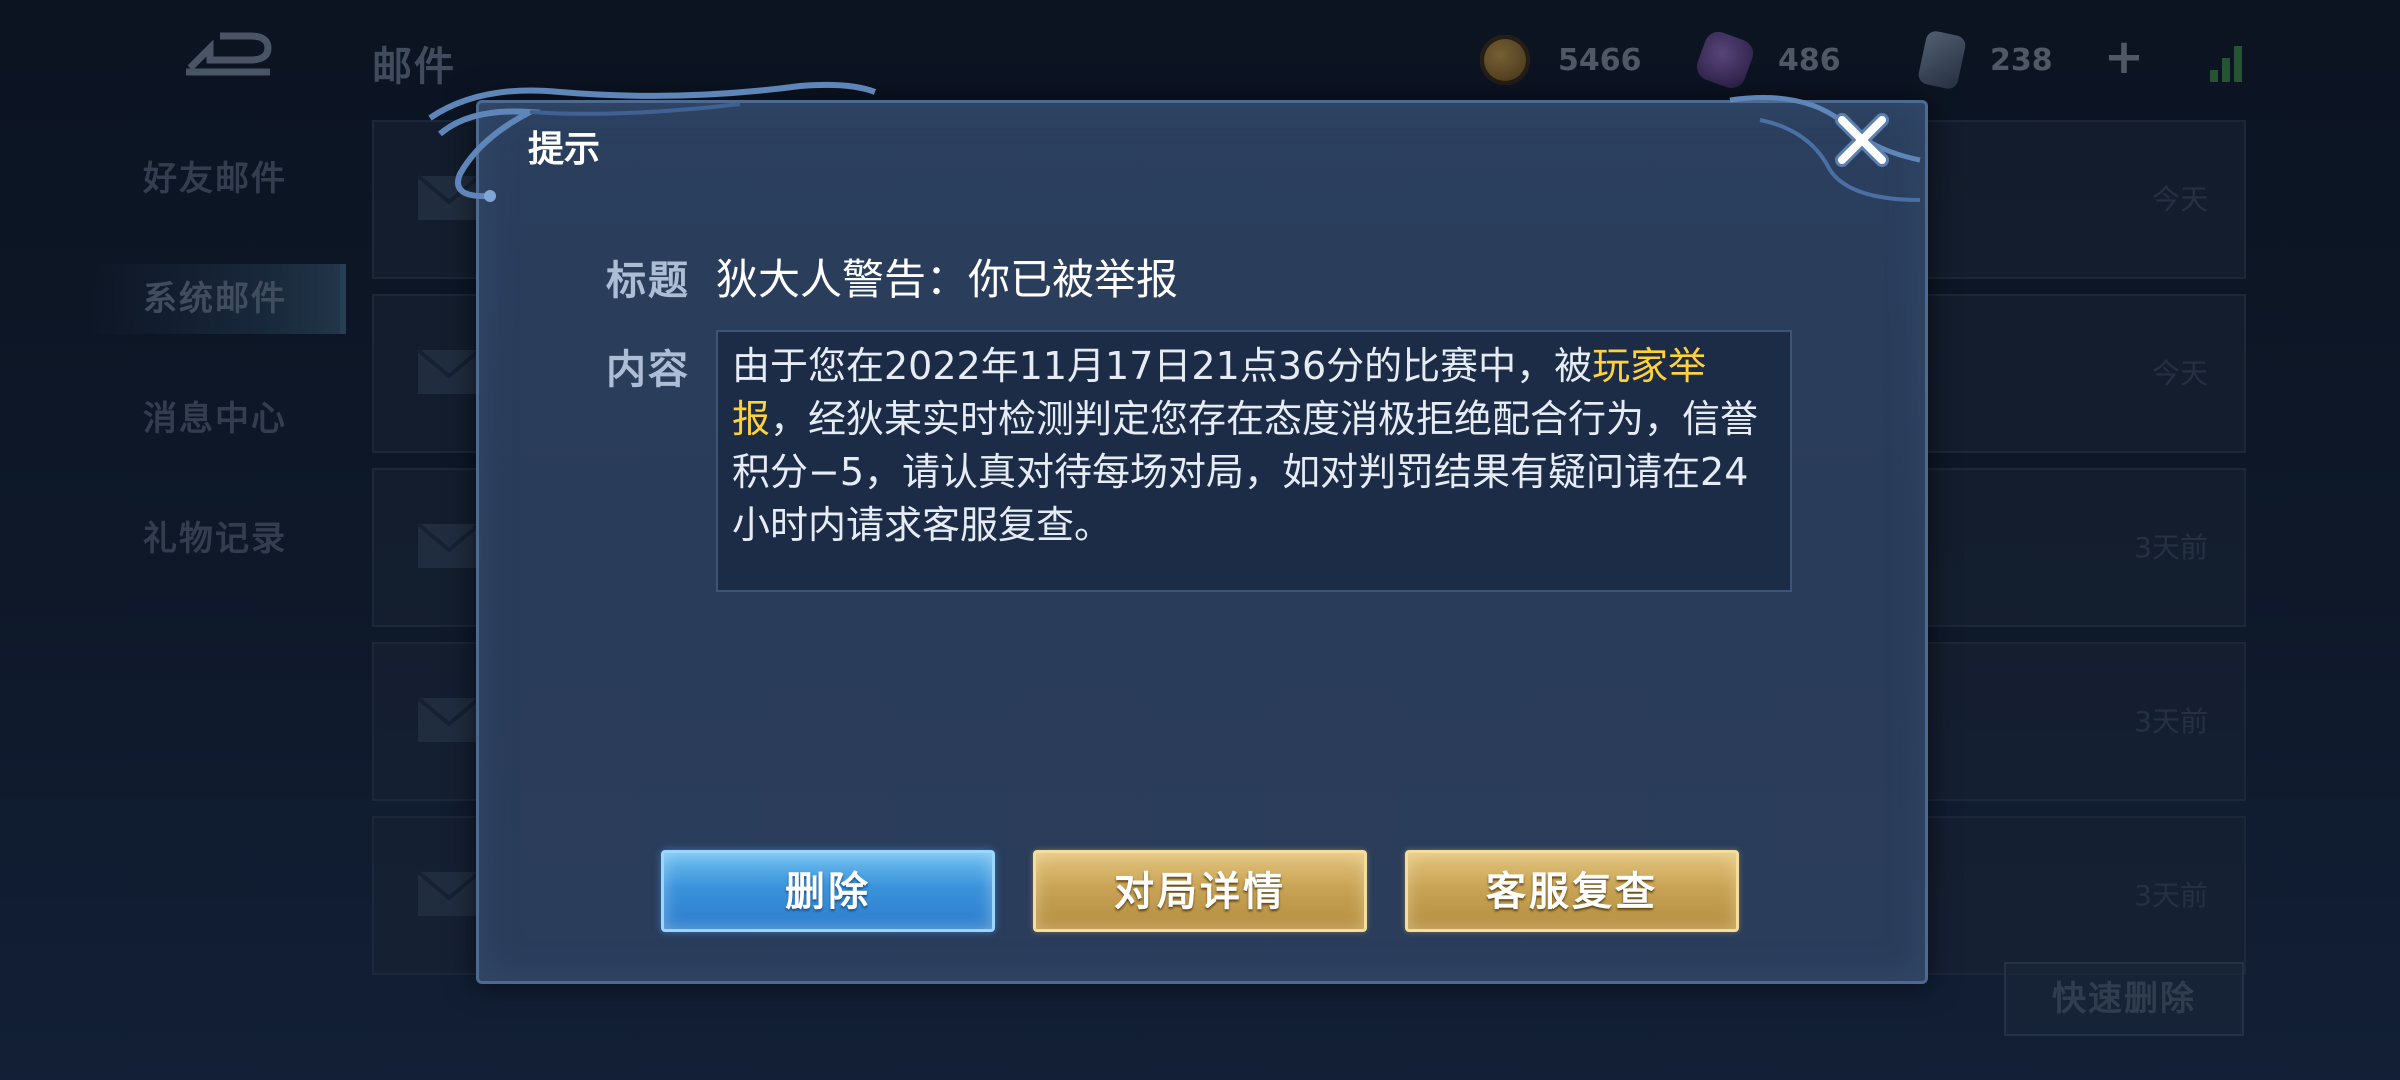 This screenshot has width=2400, height=1080. What do you see at coordinates (648, 281) in the screenshot?
I see `subject-label: 标题` at bounding box center [648, 281].